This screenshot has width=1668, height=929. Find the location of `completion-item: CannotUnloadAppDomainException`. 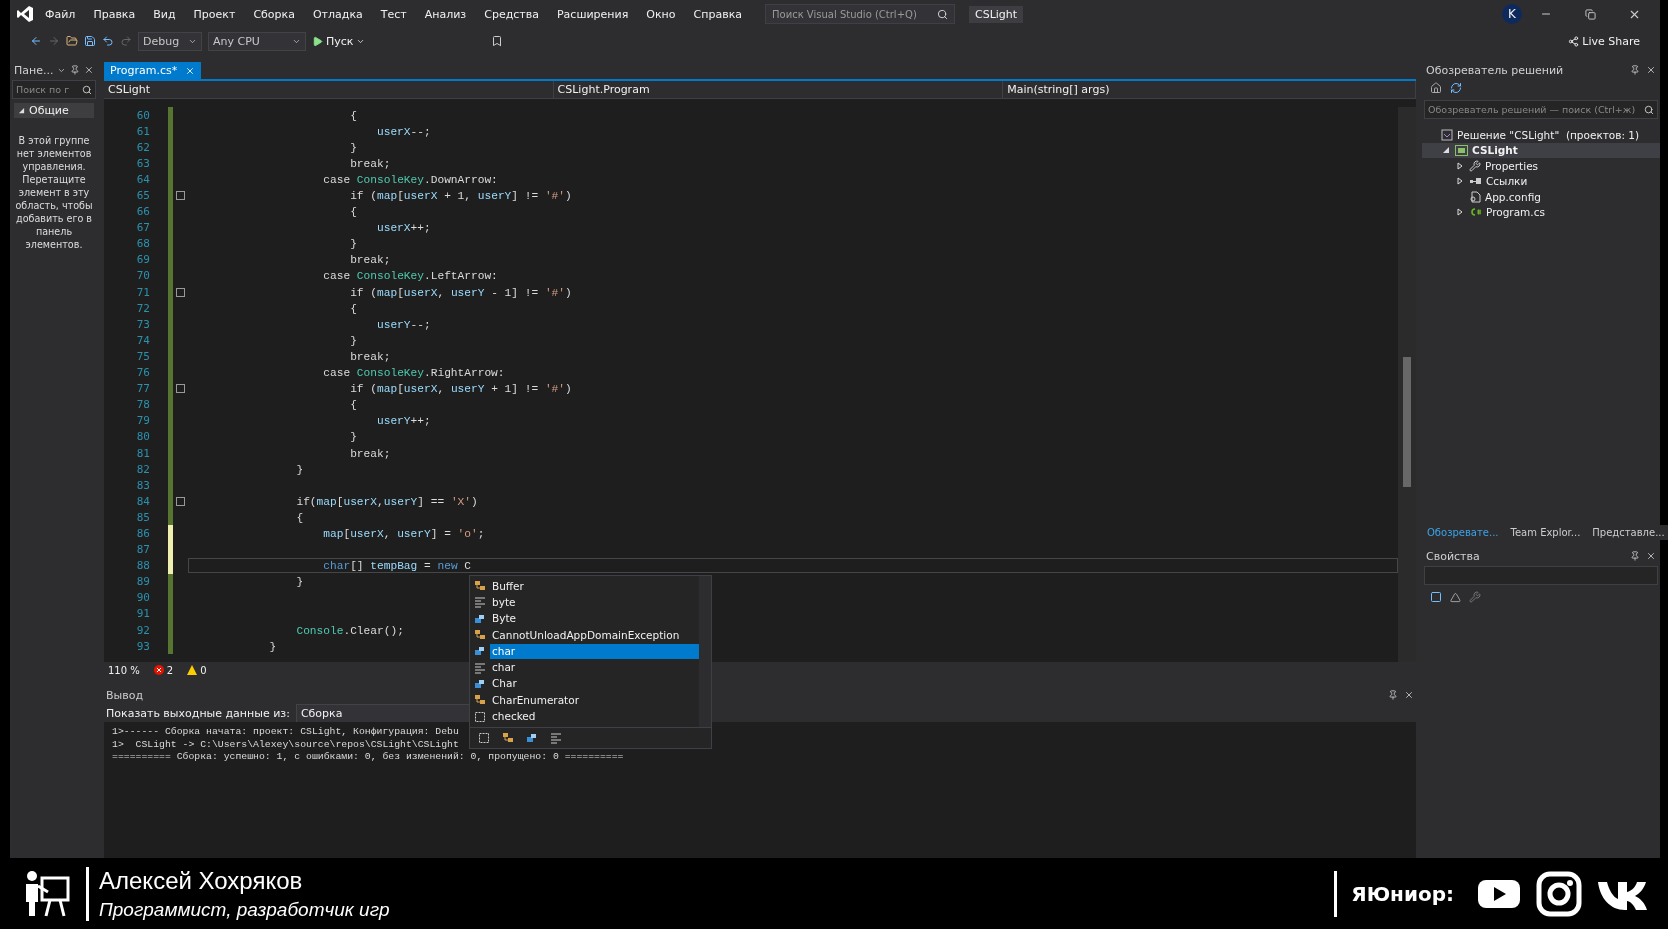

completion-item: CannotUnloadAppDomainException is located at coordinates (594, 635).